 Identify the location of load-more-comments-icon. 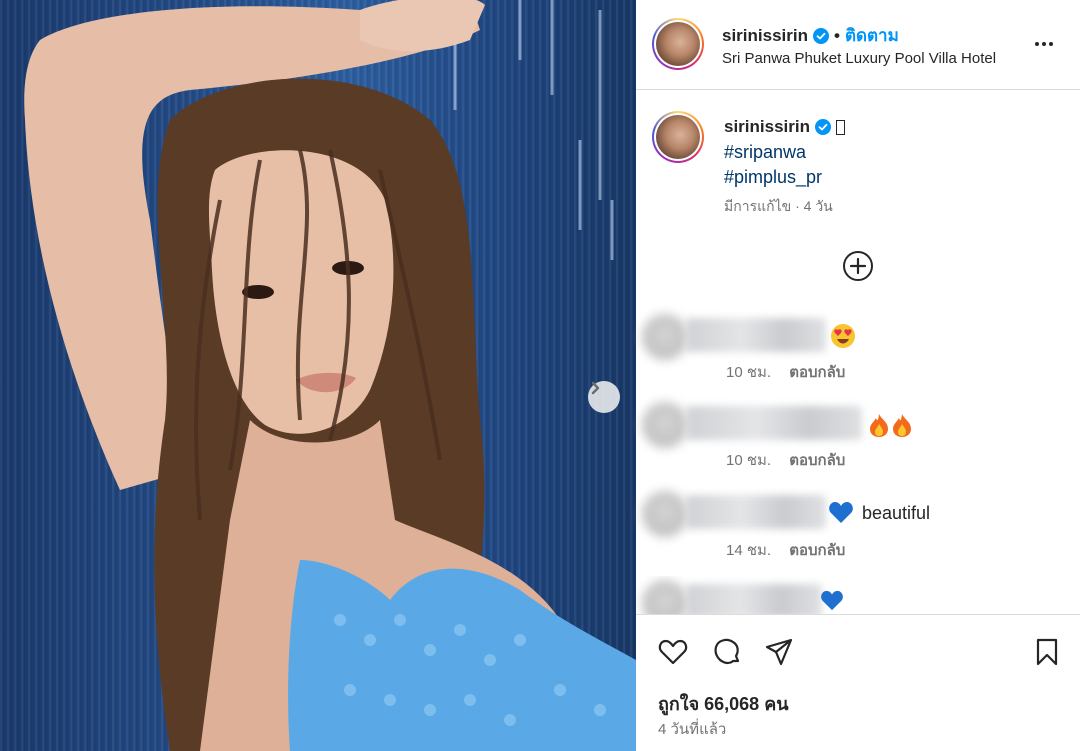
(858, 266).